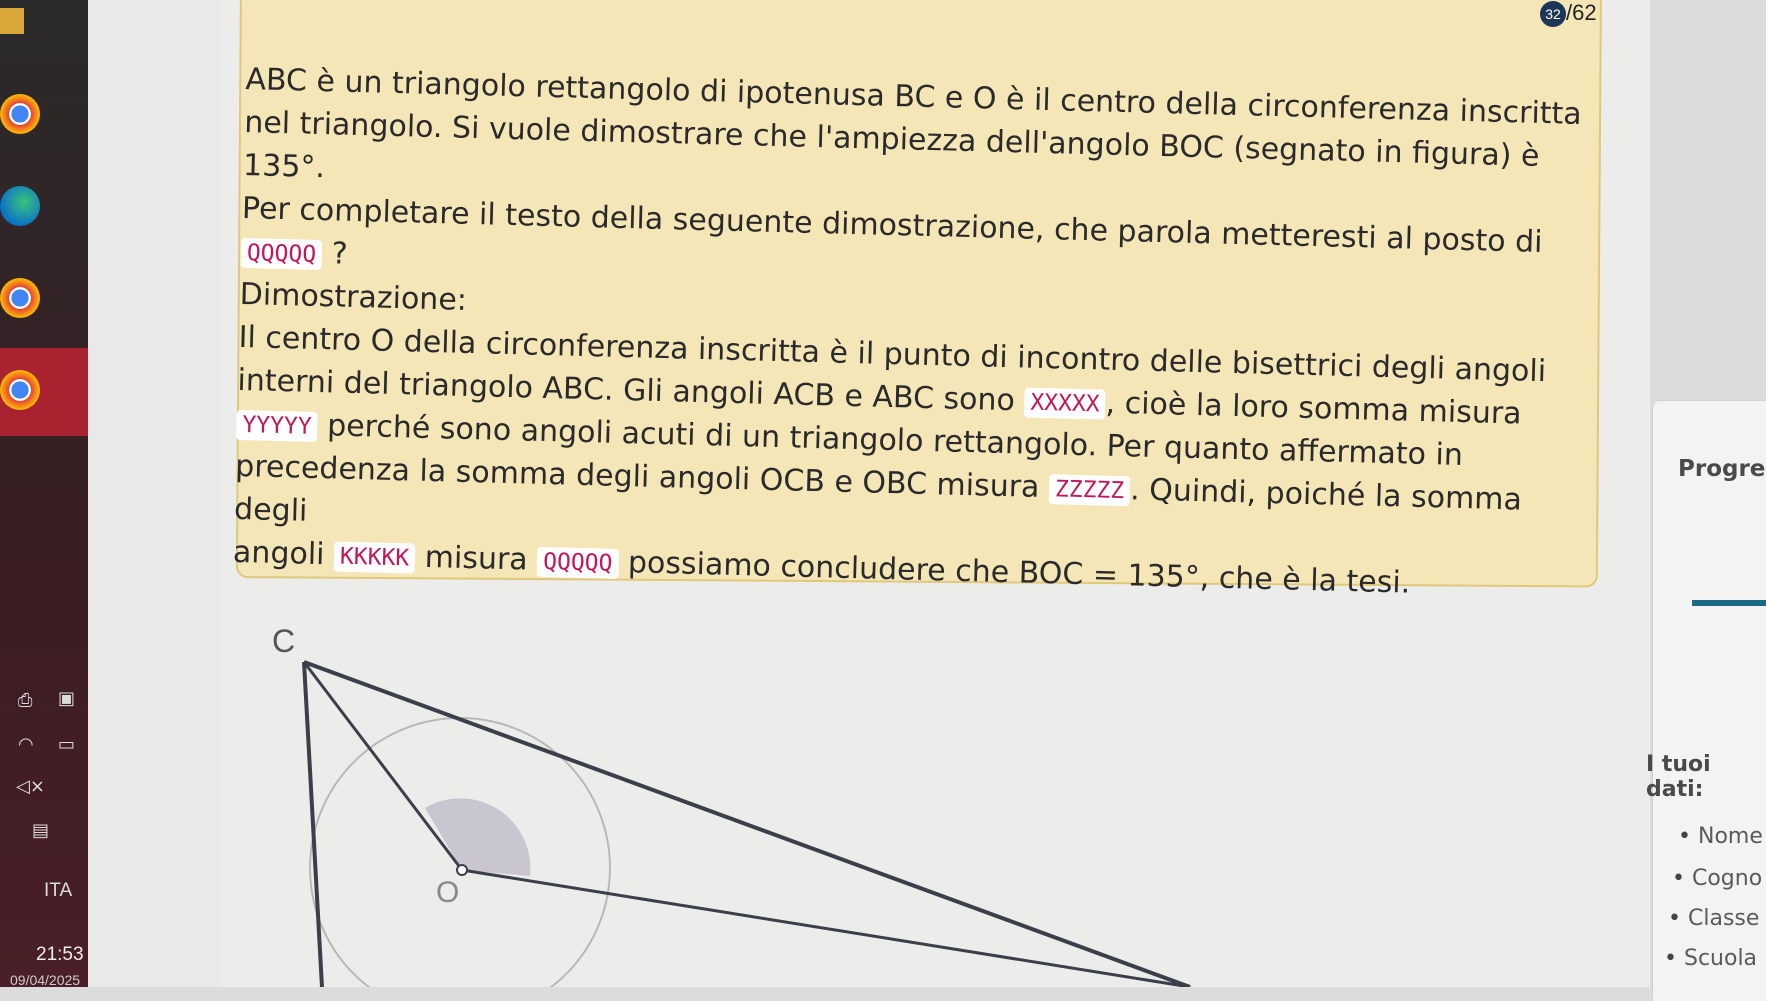  I want to click on label-o: O, so click(447, 892).